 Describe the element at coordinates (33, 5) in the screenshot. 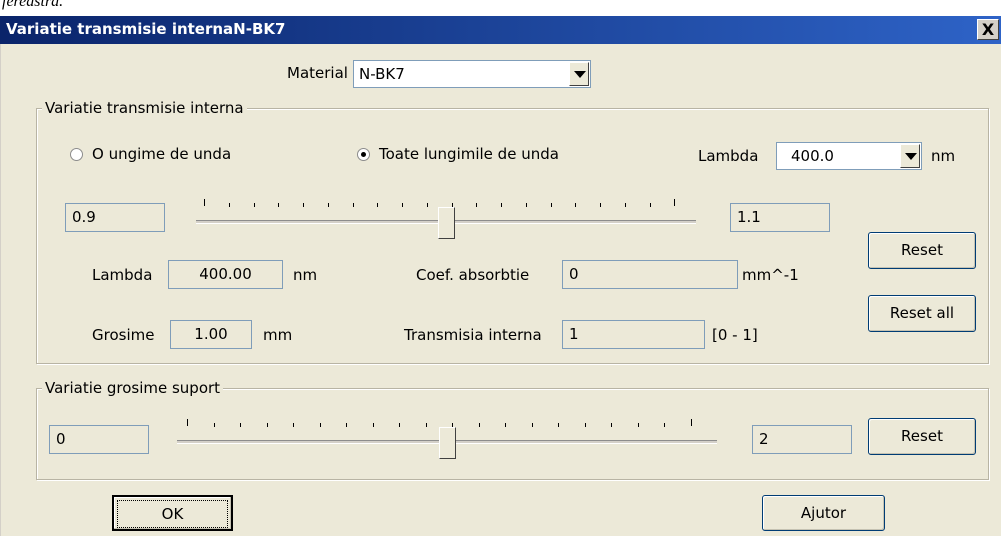

I see `background-document-text: fereastra.` at that location.